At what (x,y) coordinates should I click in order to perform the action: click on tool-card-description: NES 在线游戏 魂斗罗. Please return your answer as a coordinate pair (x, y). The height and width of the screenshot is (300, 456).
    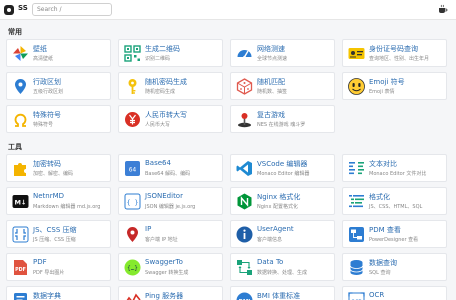
    Looking at the image, I should click on (281, 125).